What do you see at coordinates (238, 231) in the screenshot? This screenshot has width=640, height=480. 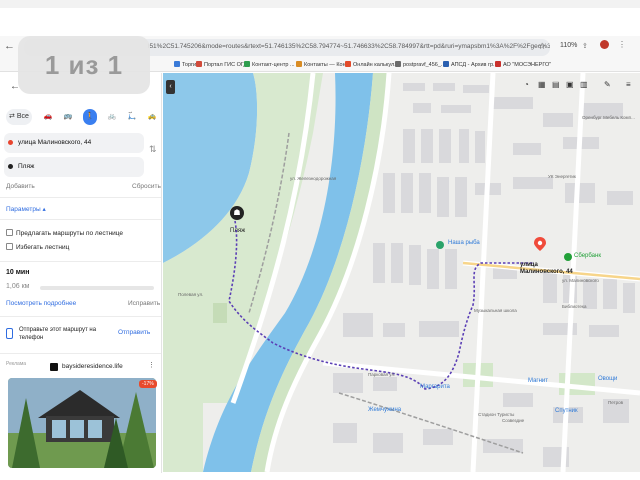 I see `beach-label: Пляж` at bounding box center [238, 231].